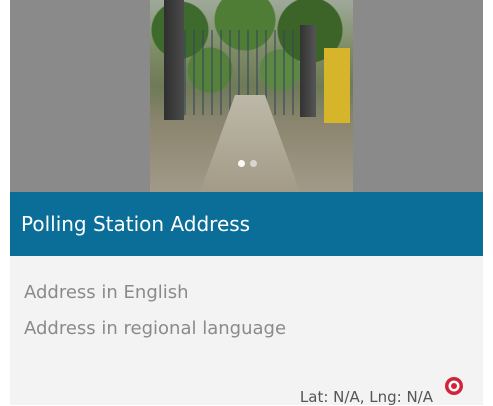  What do you see at coordinates (247, 163) in the screenshot?
I see `carousel-indicator` at bounding box center [247, 163].